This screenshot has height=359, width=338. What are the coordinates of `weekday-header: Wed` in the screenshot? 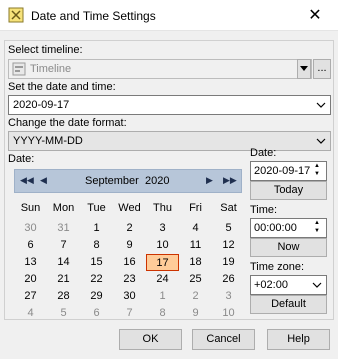 It's located at (129, 208).